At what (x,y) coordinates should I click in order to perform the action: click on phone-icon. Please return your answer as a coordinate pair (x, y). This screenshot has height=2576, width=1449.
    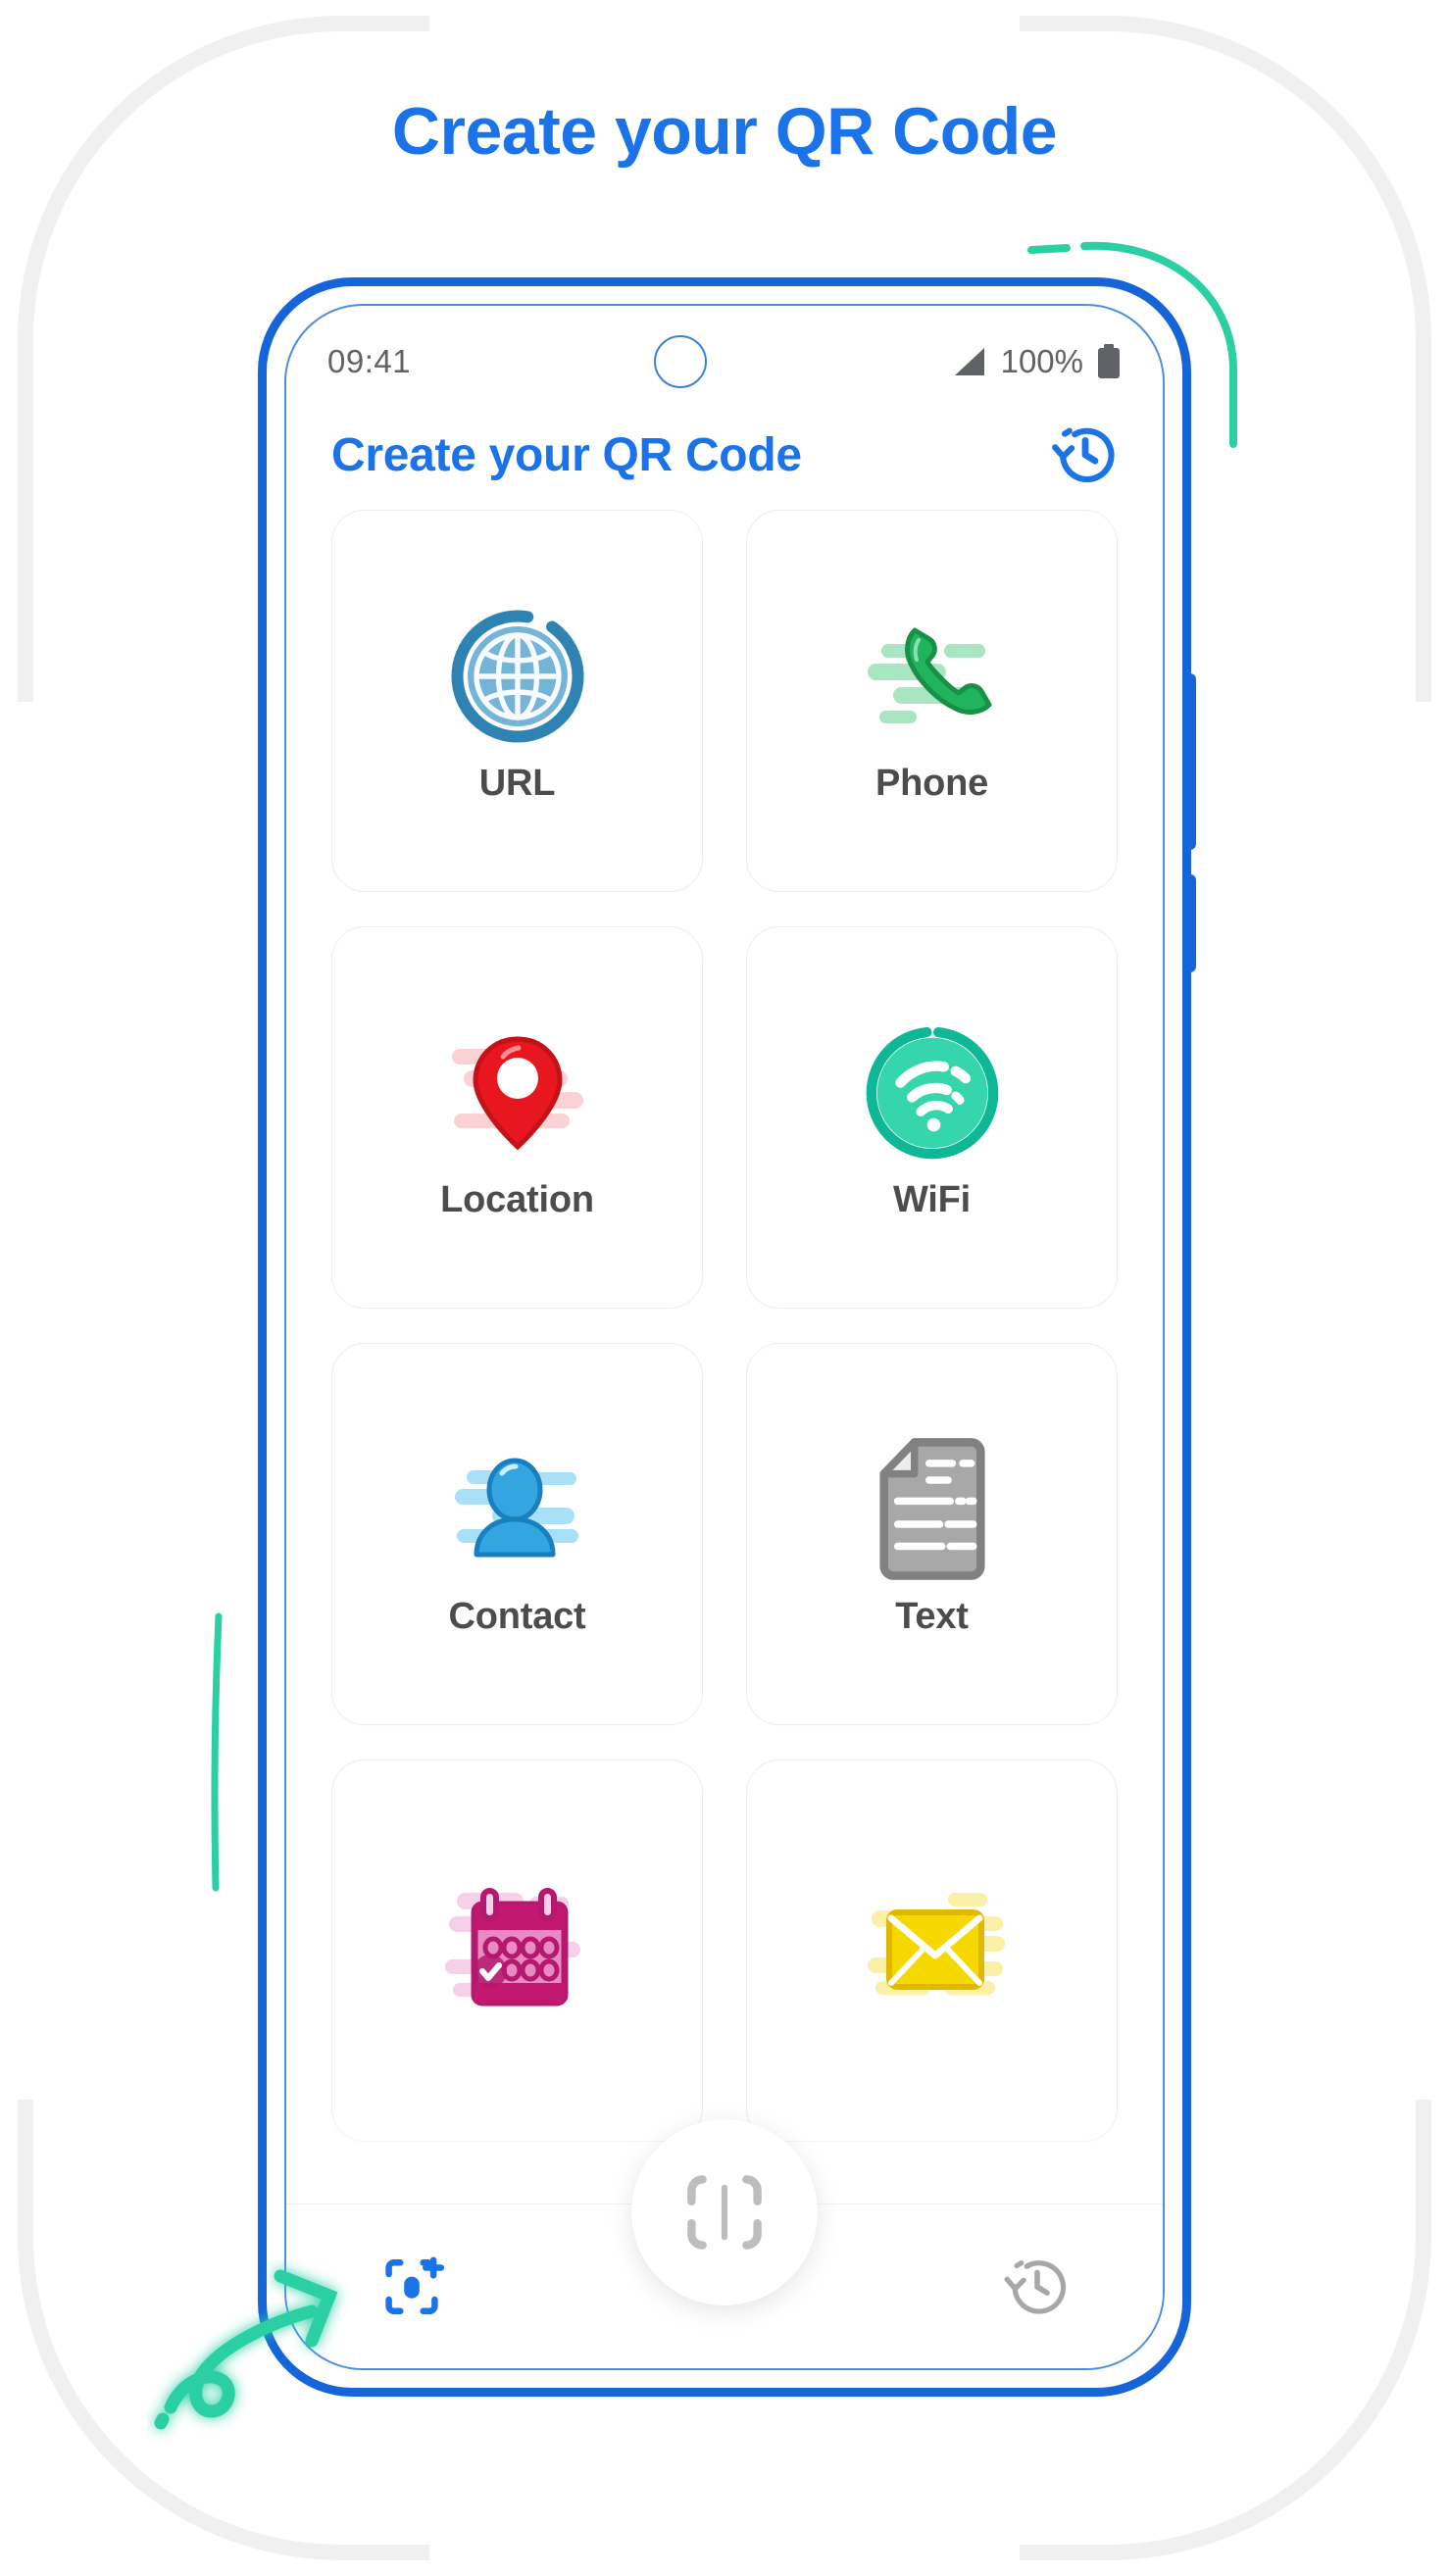
    Looking at the image, I should click on (932, 676).